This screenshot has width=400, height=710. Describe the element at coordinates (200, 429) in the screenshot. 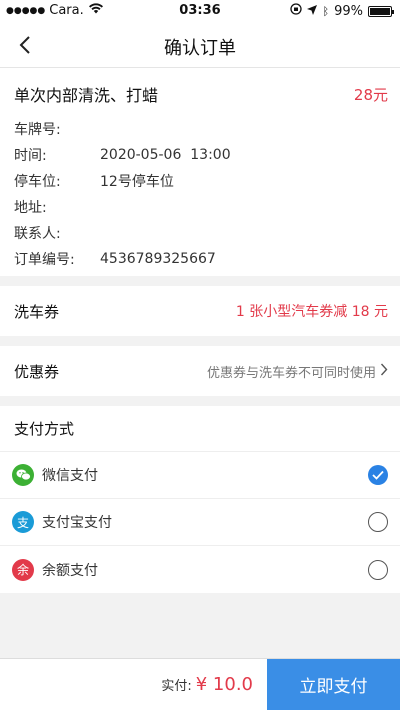

I see `payment-title: 支付方式` at that location.